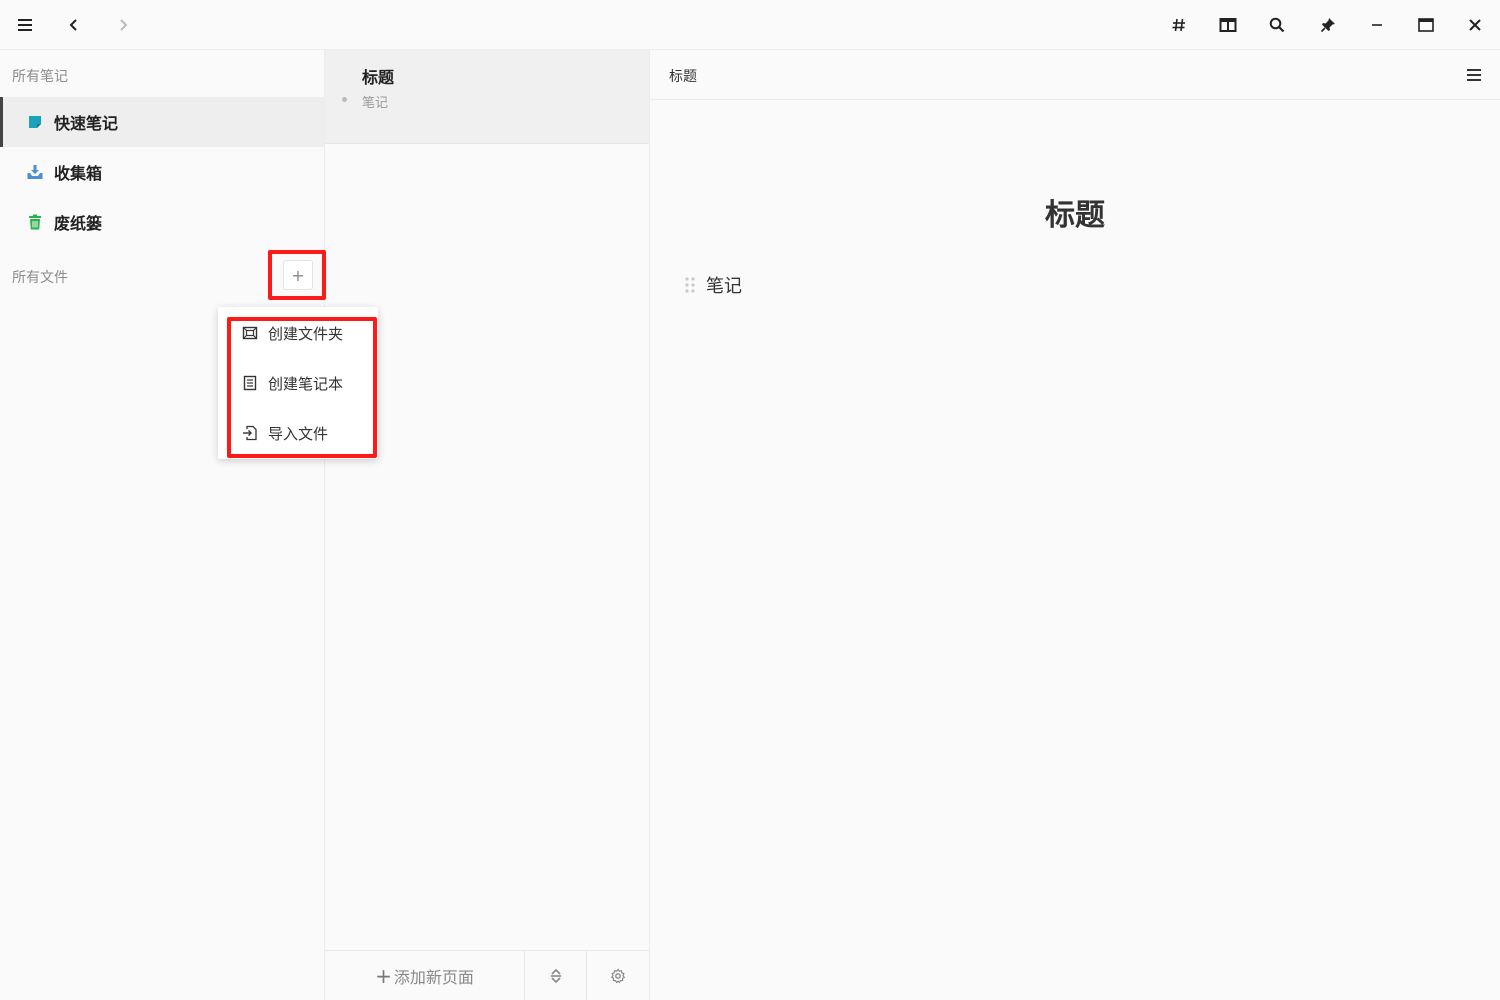  I want to click on sidebar-item-label: 收集箱, so click(78, 173).